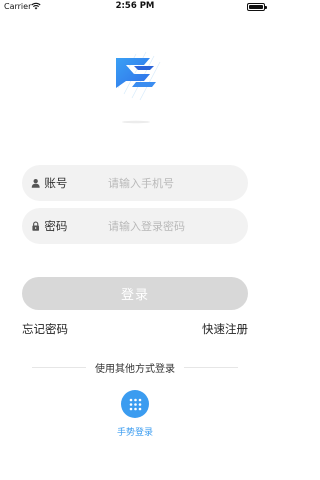 Image resolution: width=320 pixels, height=480 pixels. I want to click on password-field: 密码, so click(135, 226).